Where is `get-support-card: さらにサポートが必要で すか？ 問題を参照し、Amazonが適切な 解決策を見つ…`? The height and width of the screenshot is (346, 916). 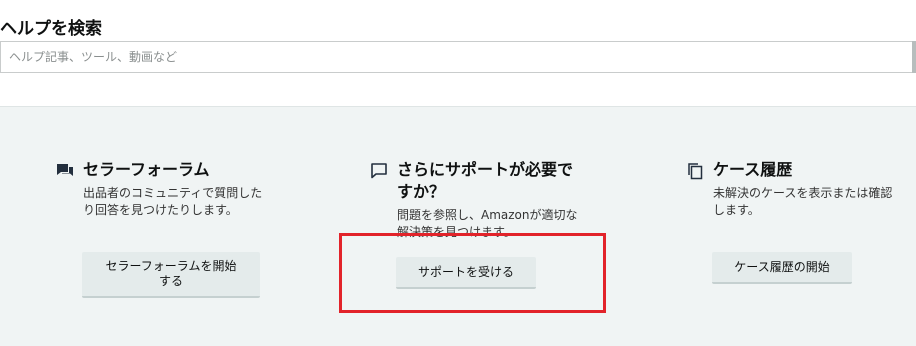
get-support-card: さらにサポートが必要で すか？ 問題を参照し、Amazonが適切な 解決策を見つ… is located at coordinates (485, 200).